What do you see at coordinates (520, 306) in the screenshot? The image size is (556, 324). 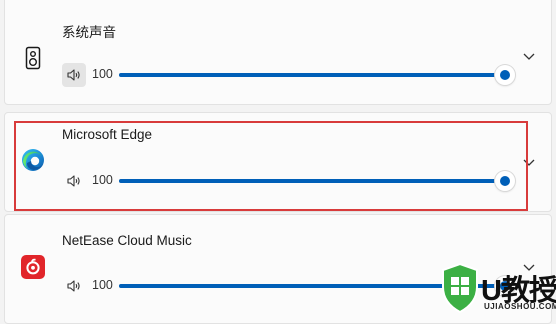 I see `watermark-url: UJIAOSHOU.COM` at bounding box center [520, 306].